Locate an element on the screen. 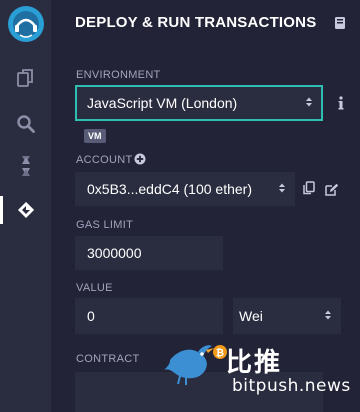 This screenshot has height=412, width=360. account-value: 0x5B3...eddC4 (100 ether) is located at coordinates (169, 189).